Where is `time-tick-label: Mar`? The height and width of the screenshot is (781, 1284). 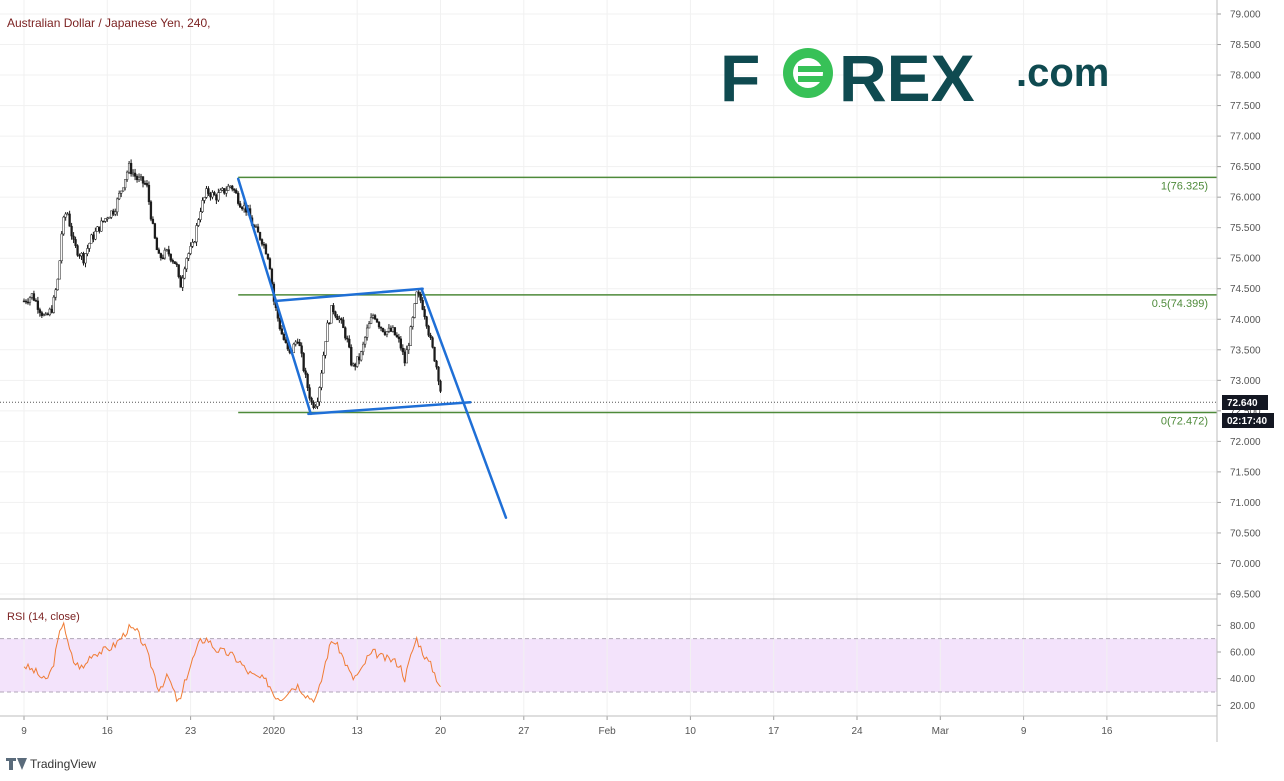 time-tick-label: Mar is located at coordinates (941, 731).